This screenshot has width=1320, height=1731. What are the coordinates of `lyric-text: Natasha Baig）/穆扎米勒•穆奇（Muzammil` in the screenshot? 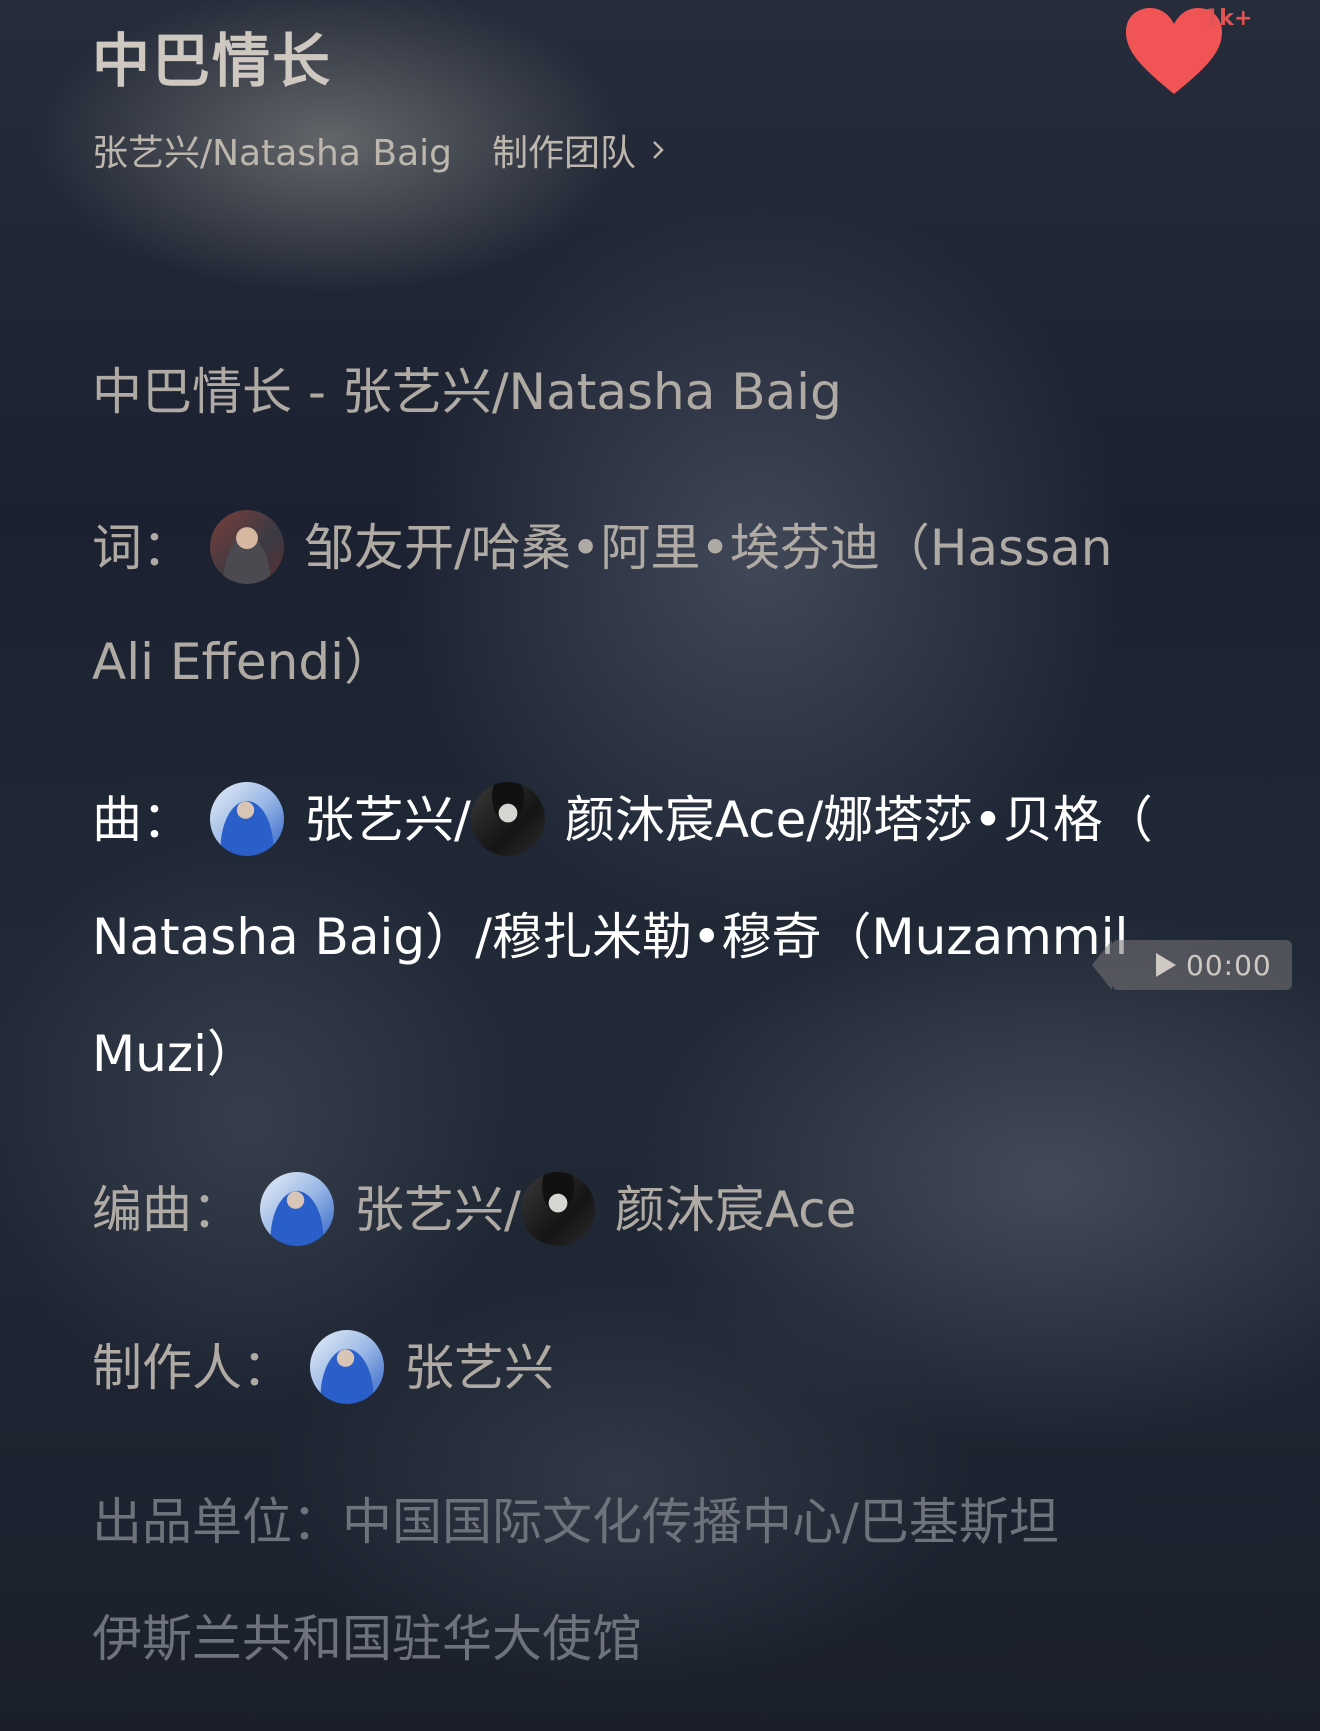 It's located at (610, 937).